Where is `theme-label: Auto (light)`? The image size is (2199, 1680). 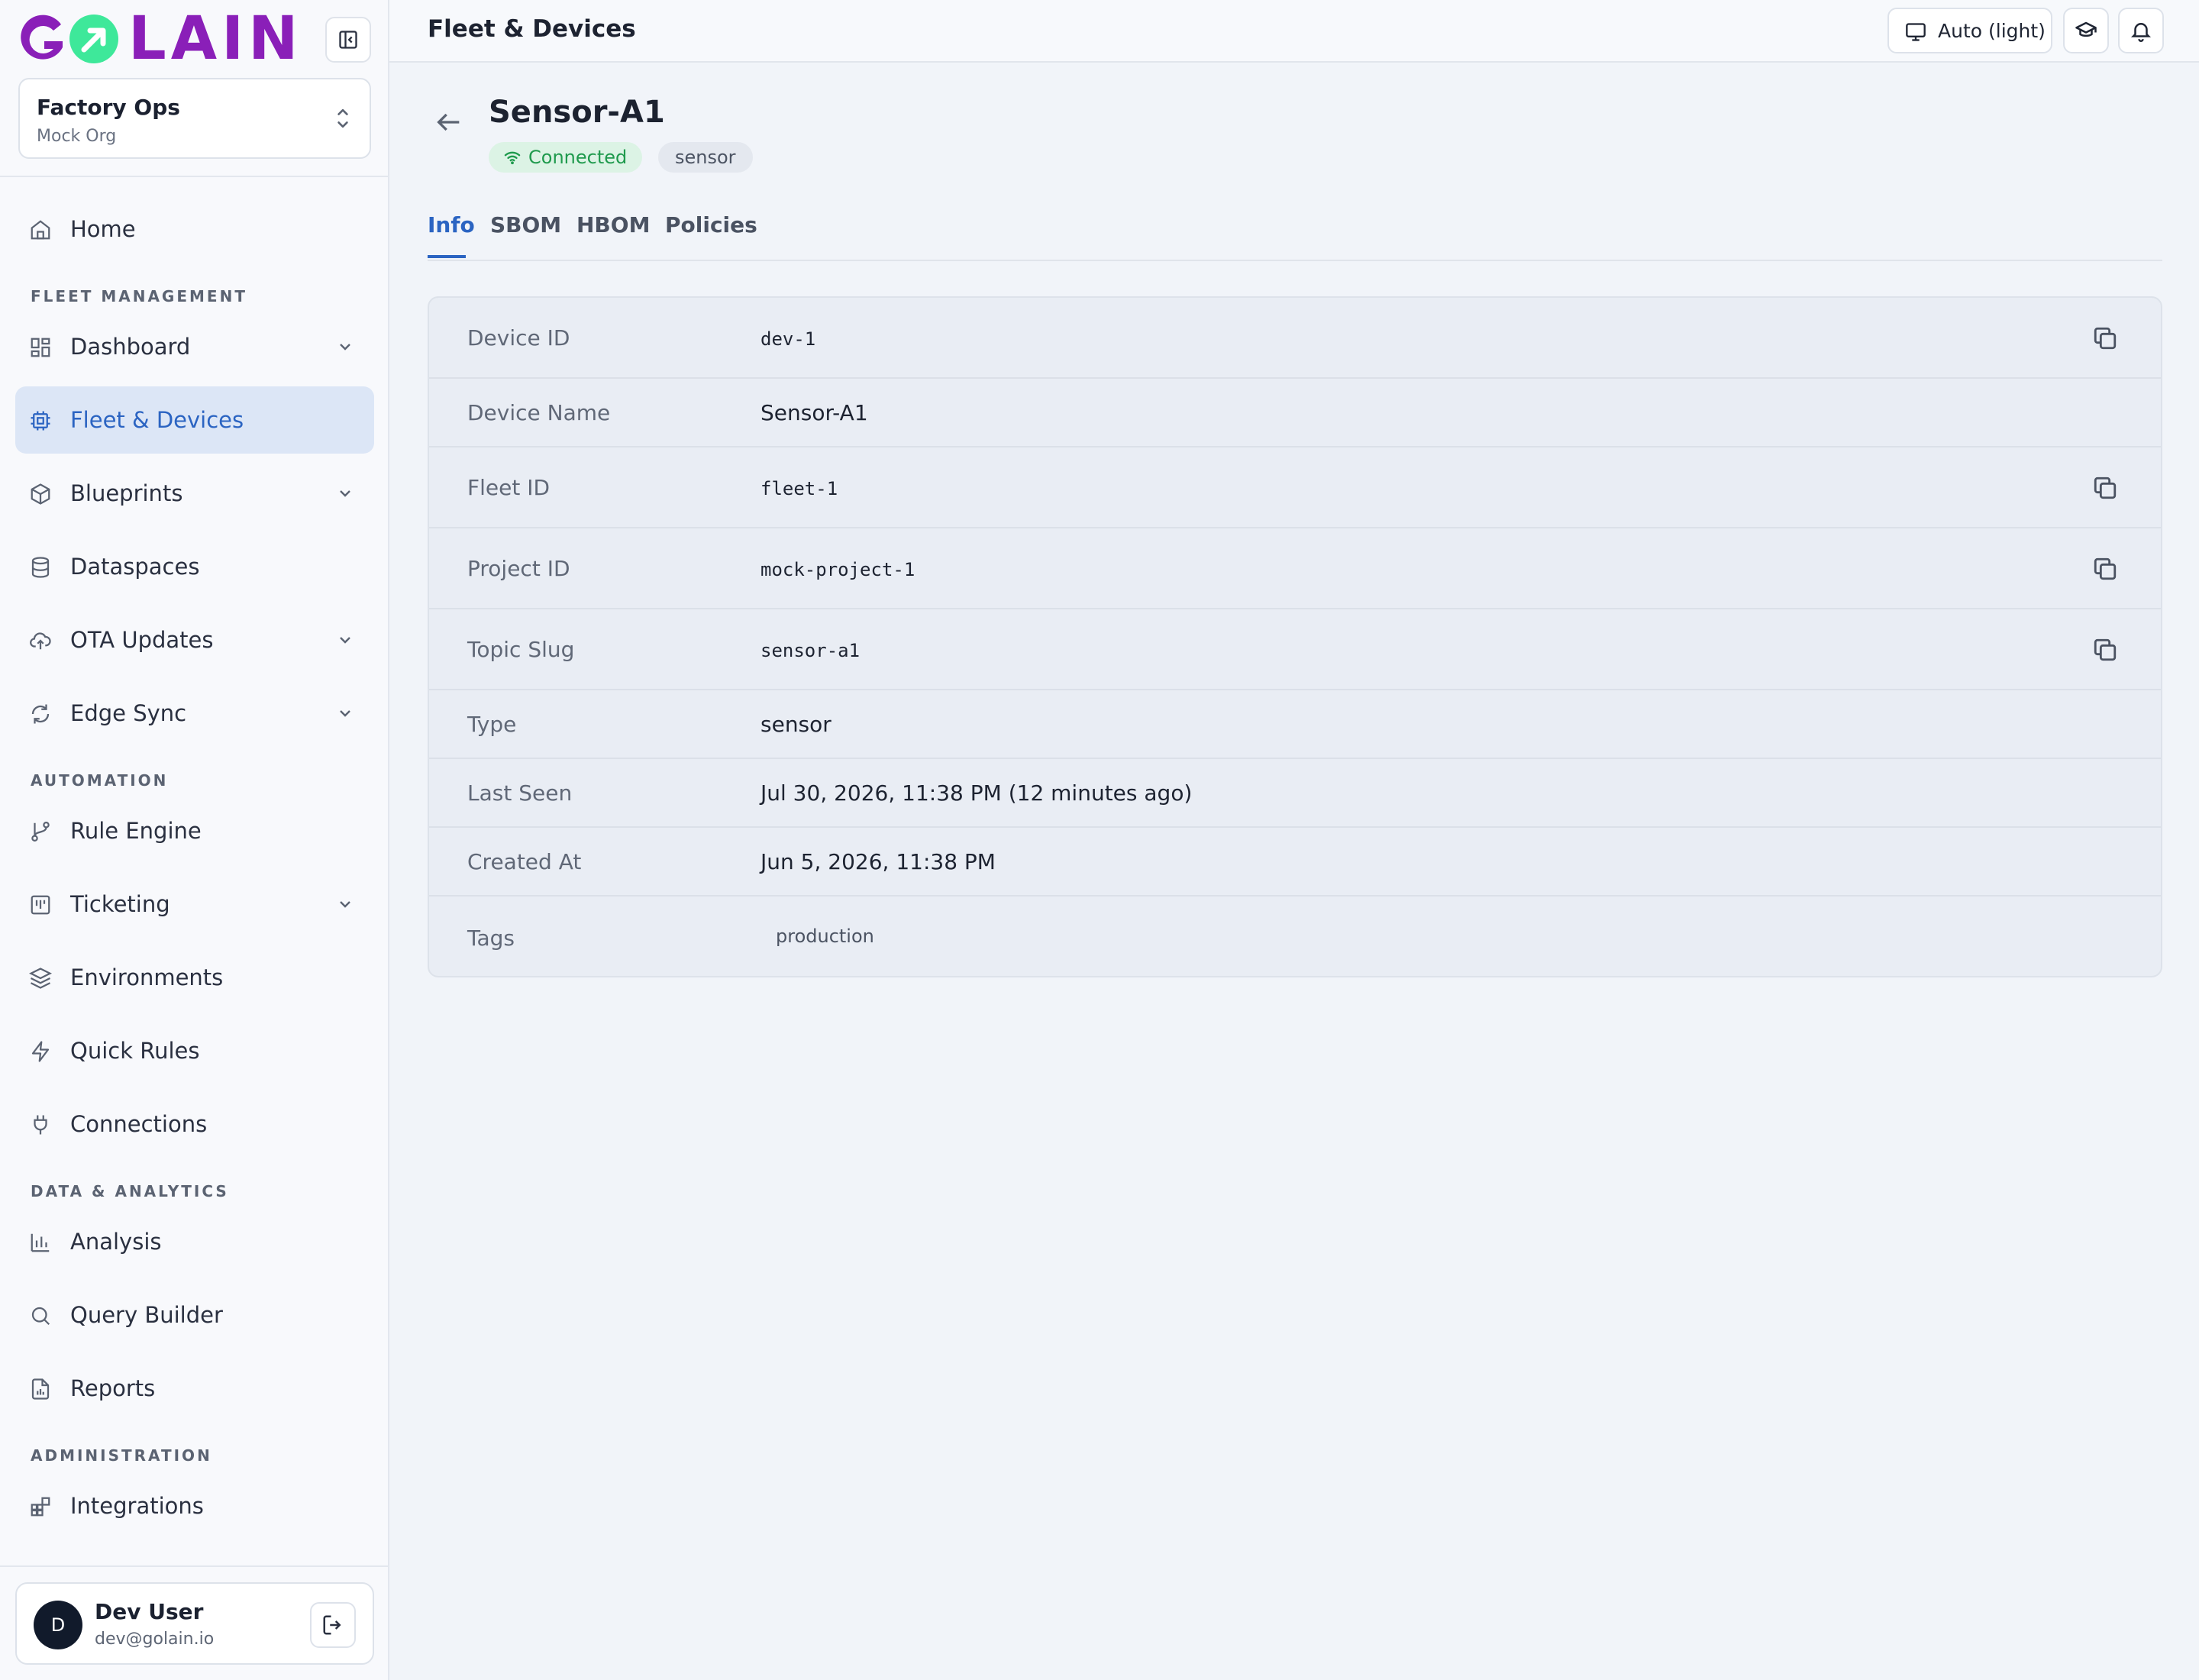
theme-label: Auto (light) is located at coordinates (1992, 31).